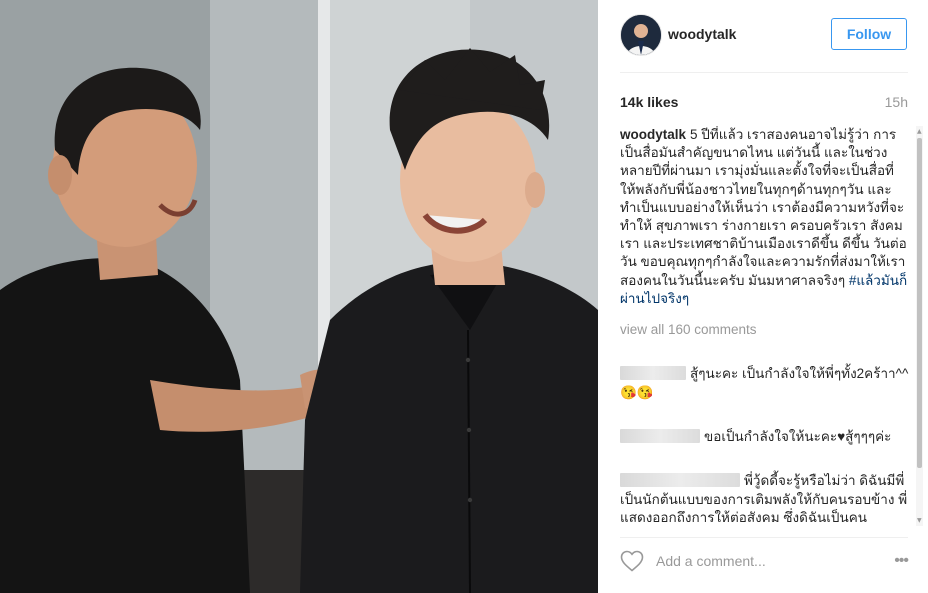 The image size is (928, 593). What do you see at coordinates (919, 303) in the screenshot?
I see `scrollbar-thumb` at bounding box center [919, 303].